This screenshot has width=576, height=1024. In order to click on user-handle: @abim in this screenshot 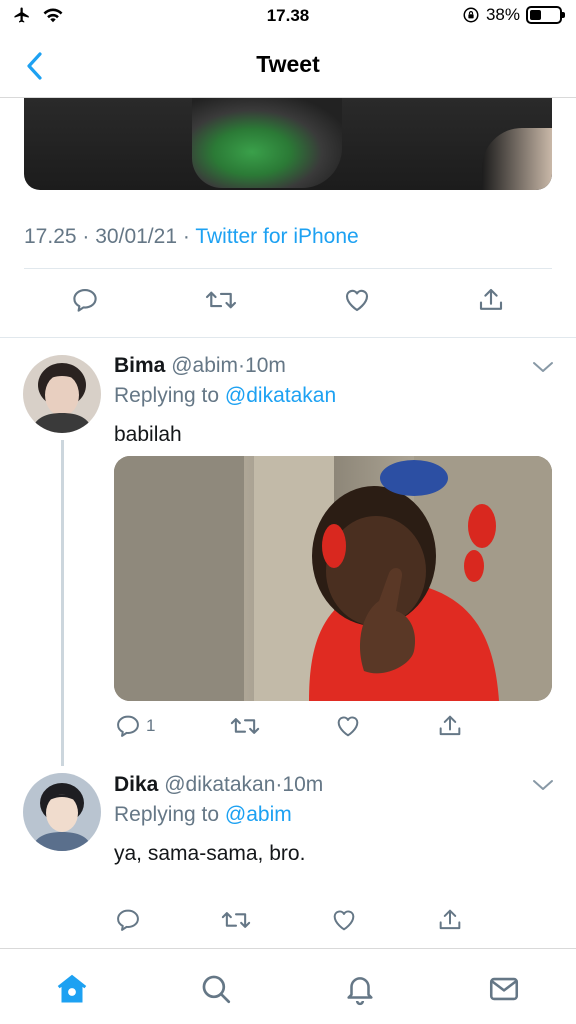, I will do `click(204, 365)`.